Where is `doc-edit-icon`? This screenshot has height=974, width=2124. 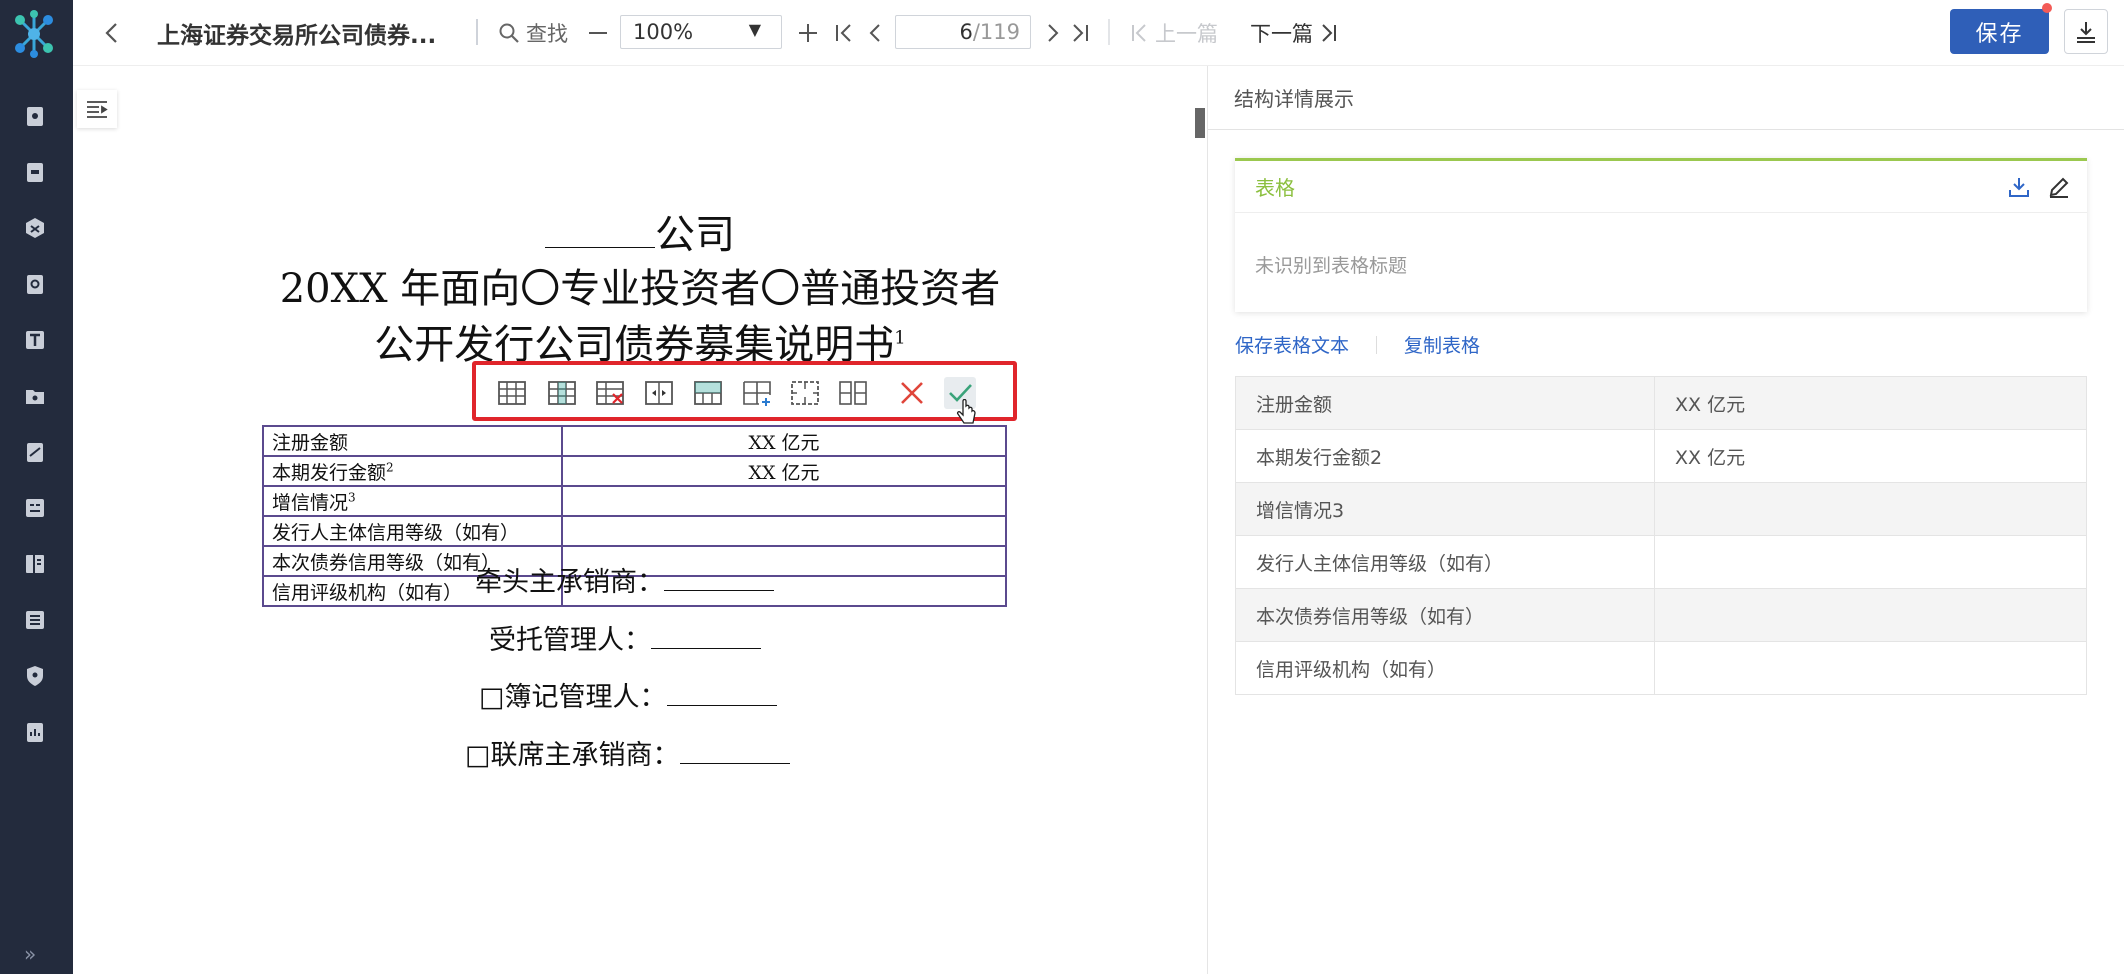 doc-edit-icon is located at coordinates (35, 172).